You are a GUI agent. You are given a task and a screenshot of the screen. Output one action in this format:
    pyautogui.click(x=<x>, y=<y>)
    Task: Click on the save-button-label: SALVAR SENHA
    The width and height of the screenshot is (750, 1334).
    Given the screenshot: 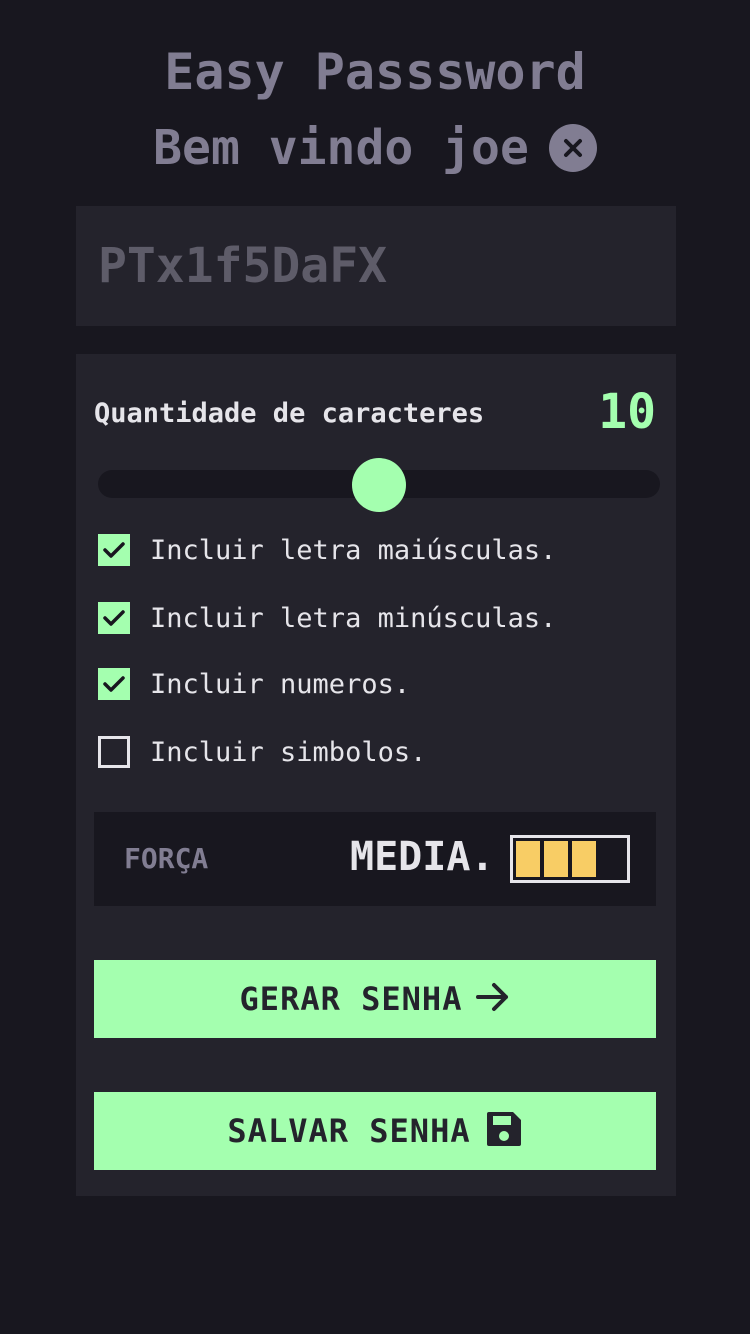 What is the action you would take?
    pyautogui.click(x=349, y=1131)
    